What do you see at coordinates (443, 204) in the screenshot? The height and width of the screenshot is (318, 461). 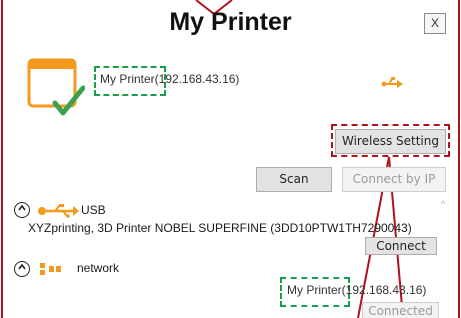 I see `scroll-up-icon: ^` at bounding box center [443, 204].